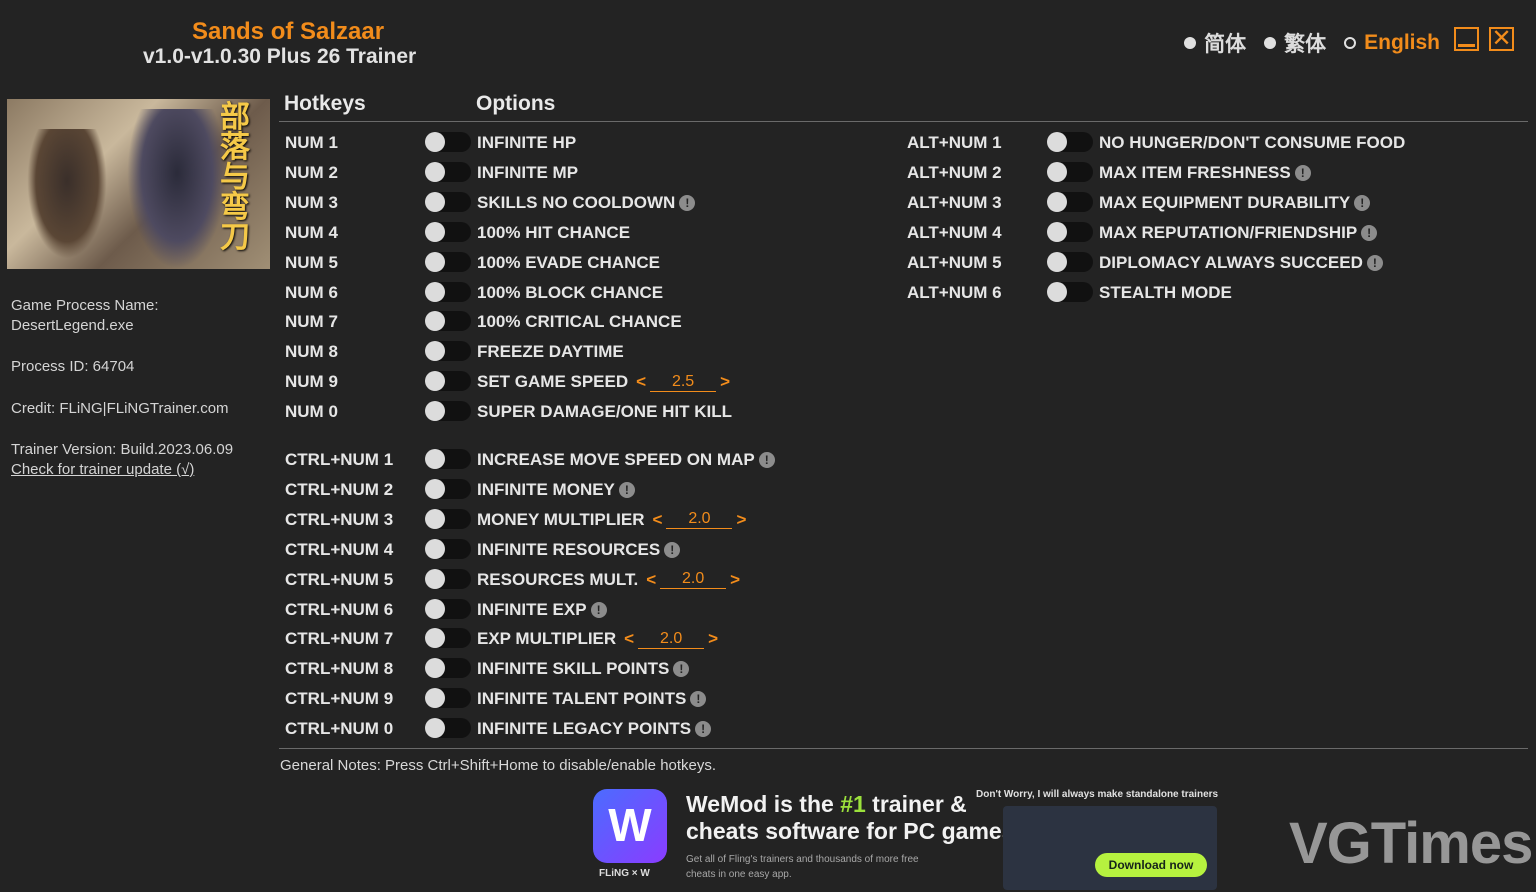 The width and height of the screenshot is (1536, 892). I want to click on hotkey-label: ALT+NUM 5, so click(954, 262).